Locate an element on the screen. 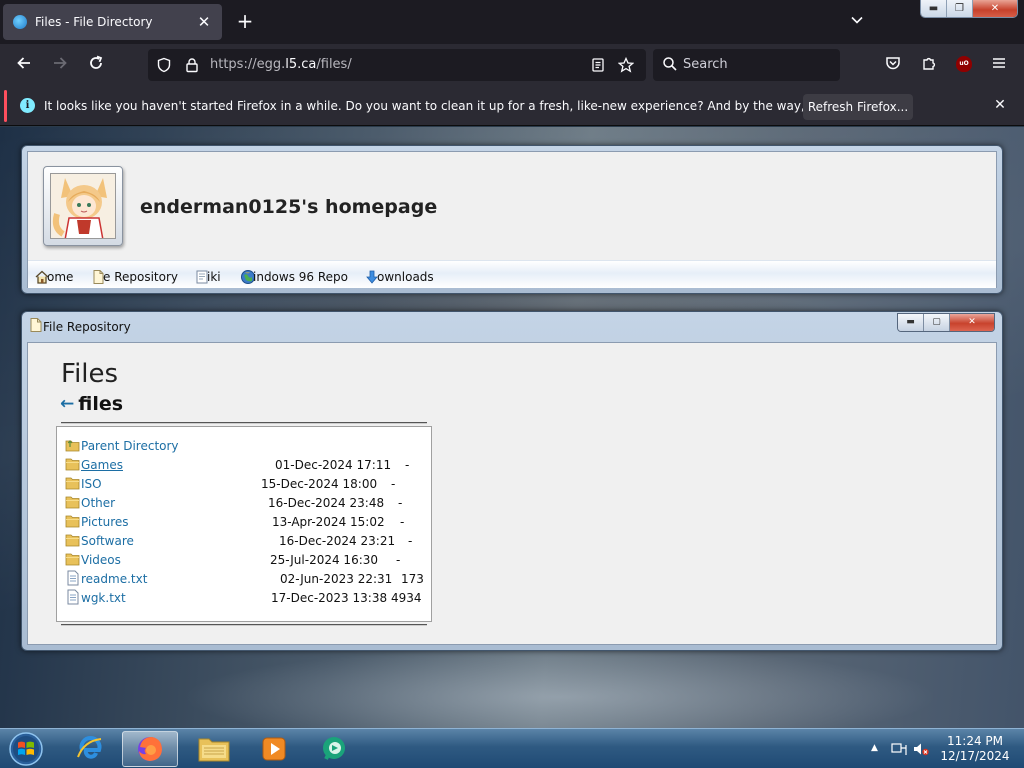  file-link: Games is located at coordinates (102, 465).